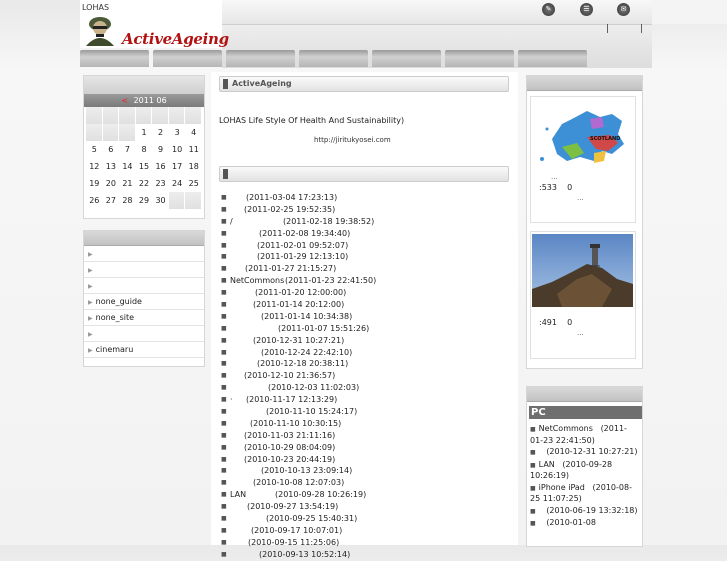 The width and height of the screenshot is (727, 561). What do you see at coordinates (94, 183) in the screenshot?
I see `calendar-day: 19` at bounding box center [94, 183].